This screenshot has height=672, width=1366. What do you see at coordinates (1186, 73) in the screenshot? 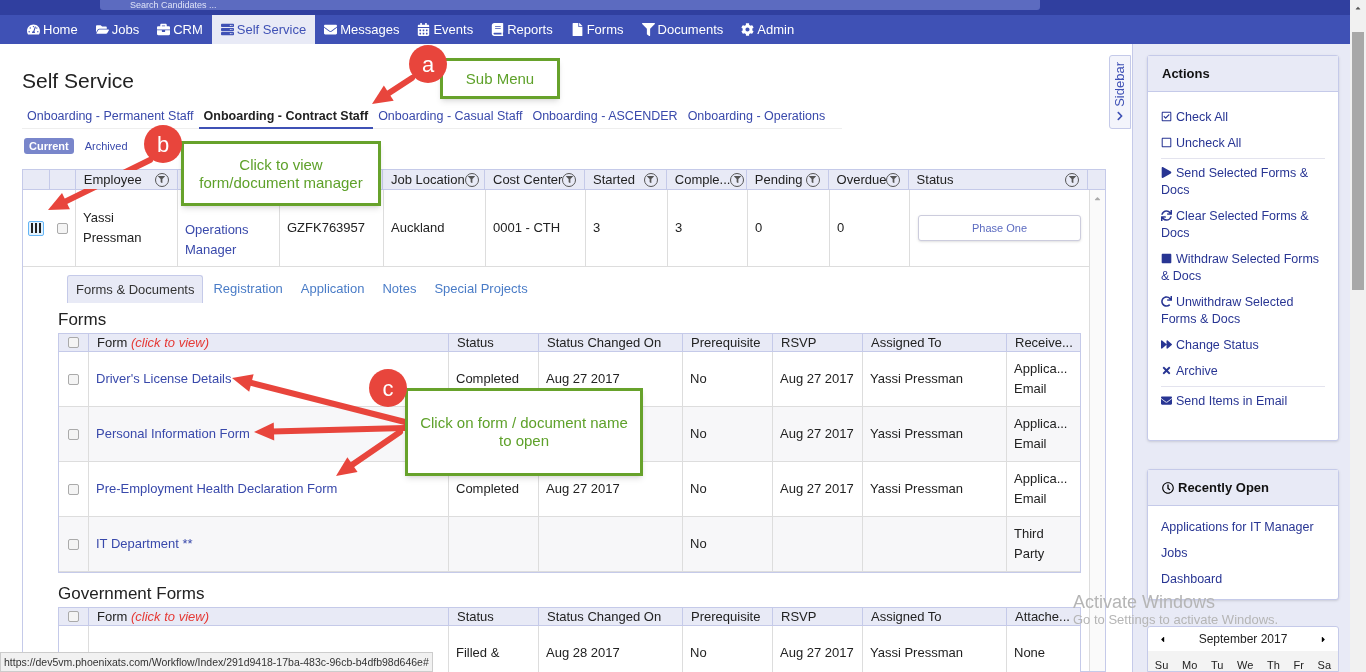
I see `panel-title: Actions` at bounding box center [1186, 73].